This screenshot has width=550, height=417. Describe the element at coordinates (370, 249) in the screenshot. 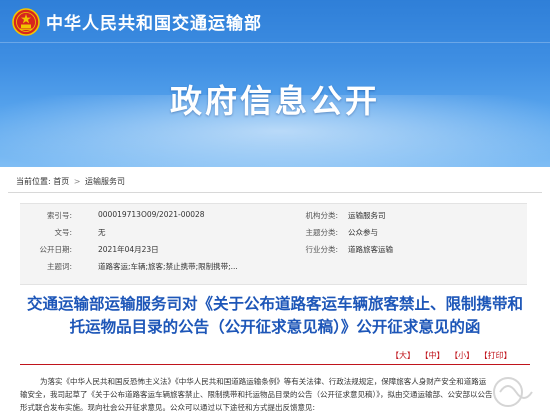

I see `meta-value-industry: 道路旅客运输` at that location.